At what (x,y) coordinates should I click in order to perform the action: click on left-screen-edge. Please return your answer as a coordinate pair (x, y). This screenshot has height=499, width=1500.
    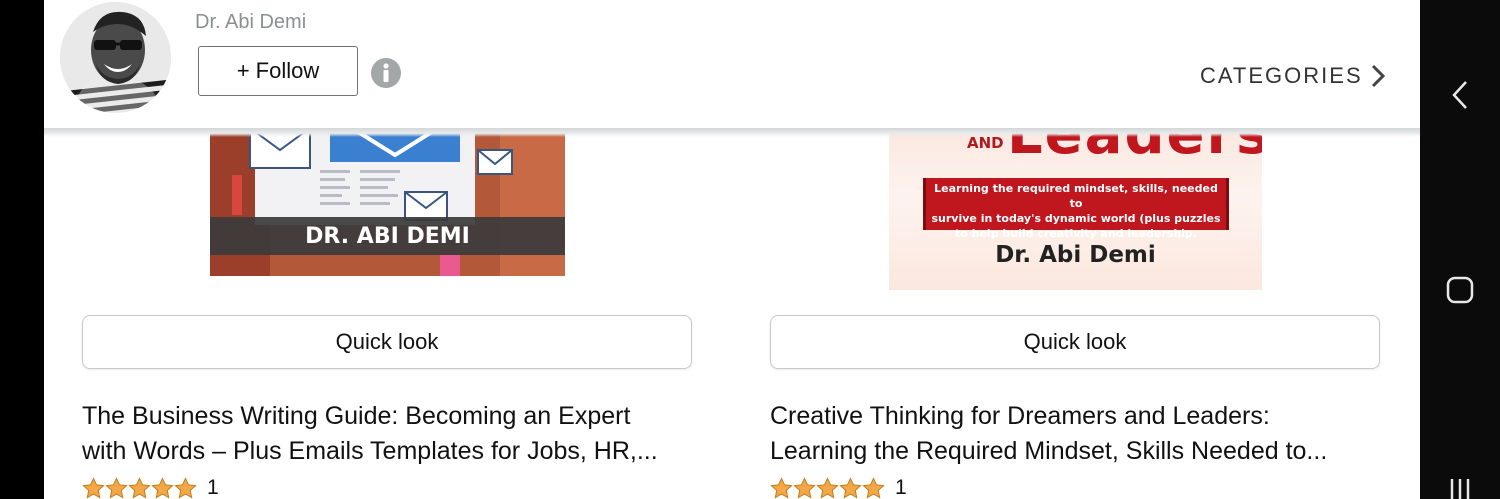
    Looking at the image, I should click on (22, 249).